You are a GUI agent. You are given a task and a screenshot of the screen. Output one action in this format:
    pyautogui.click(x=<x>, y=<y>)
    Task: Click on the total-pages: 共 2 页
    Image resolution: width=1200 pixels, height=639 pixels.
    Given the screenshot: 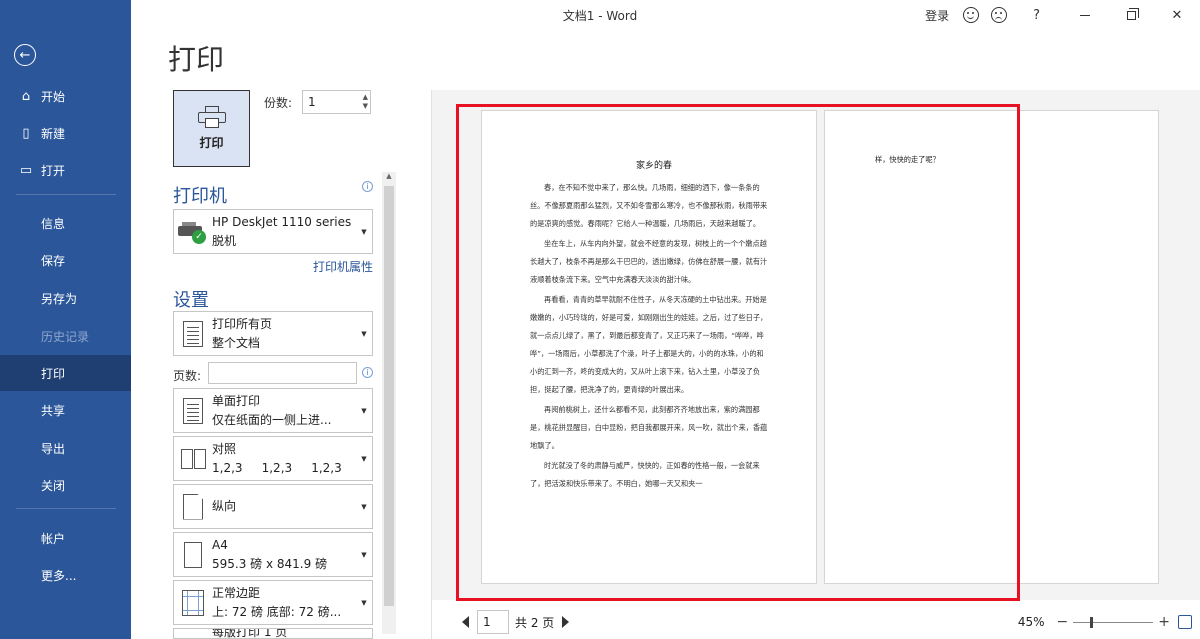 What is the action you would take?
    pyautogui.click(x=534, y=622)
    